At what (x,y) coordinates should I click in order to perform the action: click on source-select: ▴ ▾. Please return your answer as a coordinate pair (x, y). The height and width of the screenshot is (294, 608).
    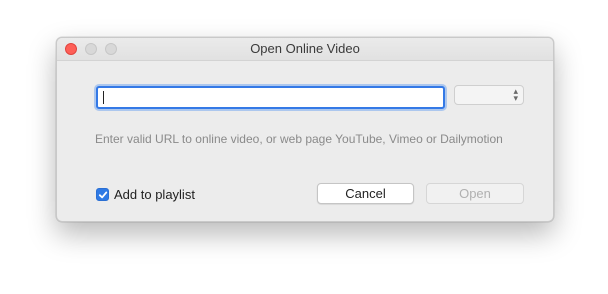
    Looking at the image, I should click on (489, 95).